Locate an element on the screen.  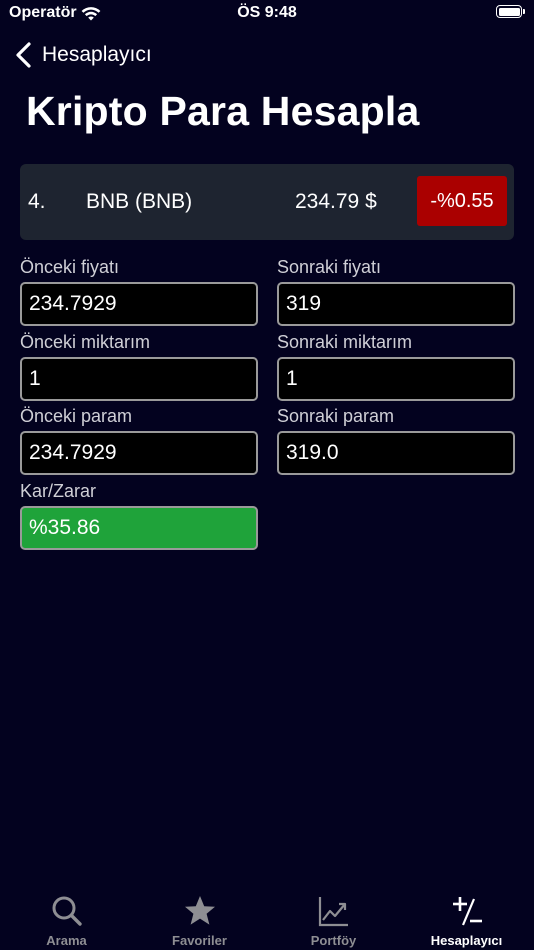
tab-bar: Arama Favoriler Portföy Hesaplayıcı is located at coordinates (267, 917).